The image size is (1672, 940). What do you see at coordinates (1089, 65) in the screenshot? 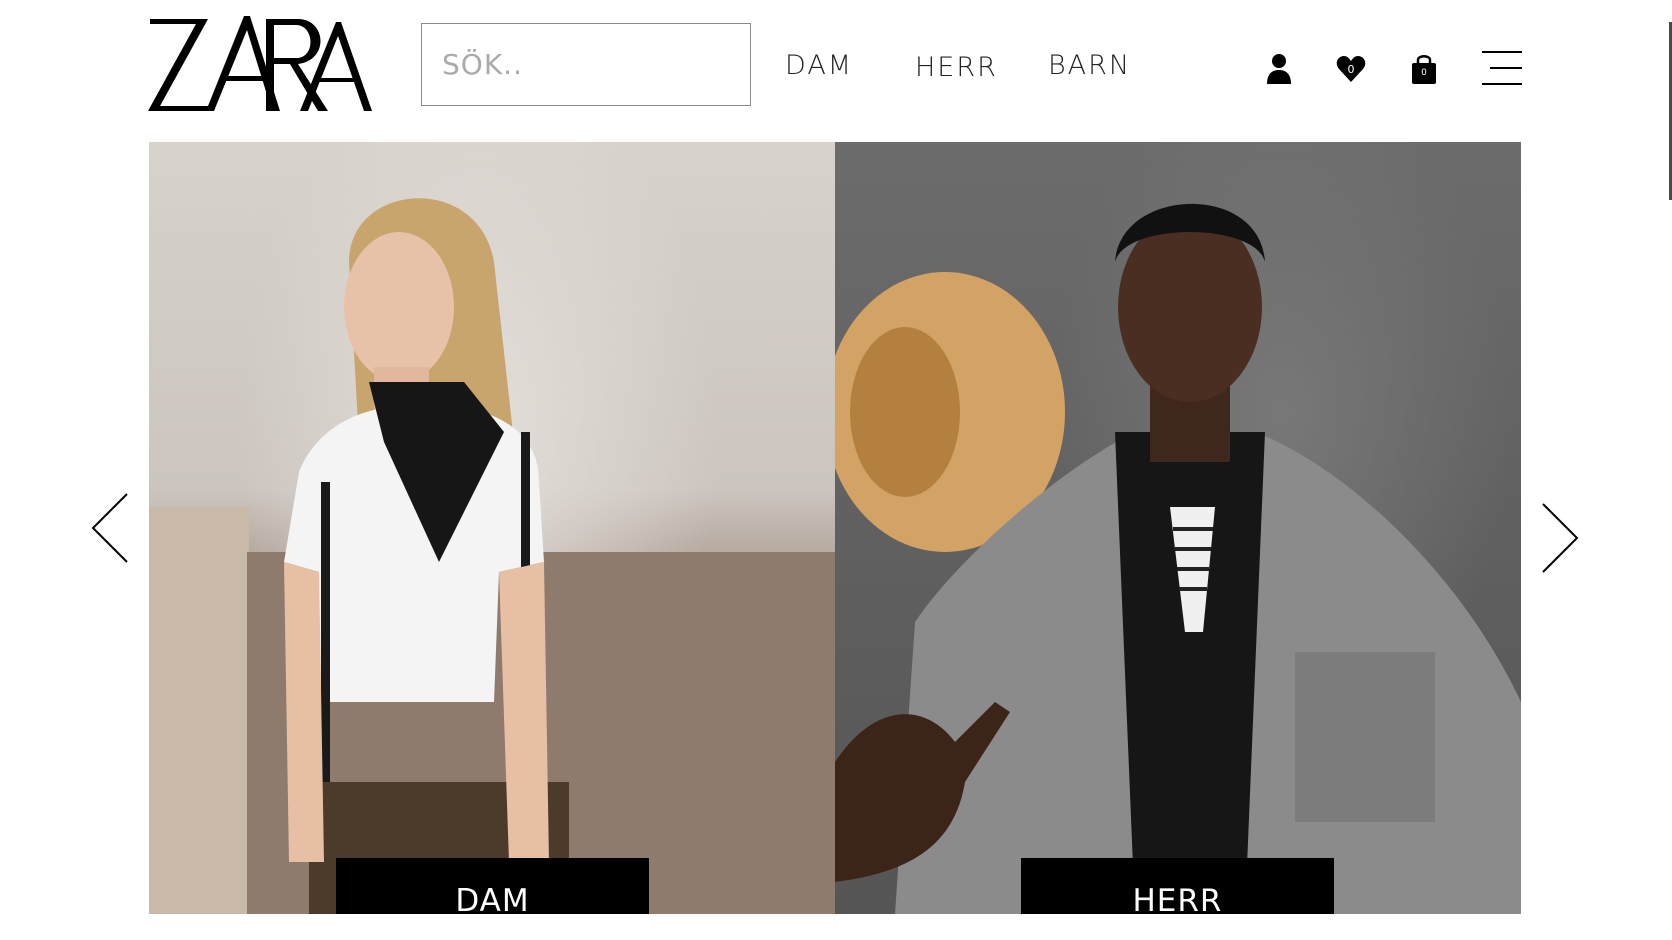
I see `nav-link-barn: BARN` at bounding box center [1089, 65].